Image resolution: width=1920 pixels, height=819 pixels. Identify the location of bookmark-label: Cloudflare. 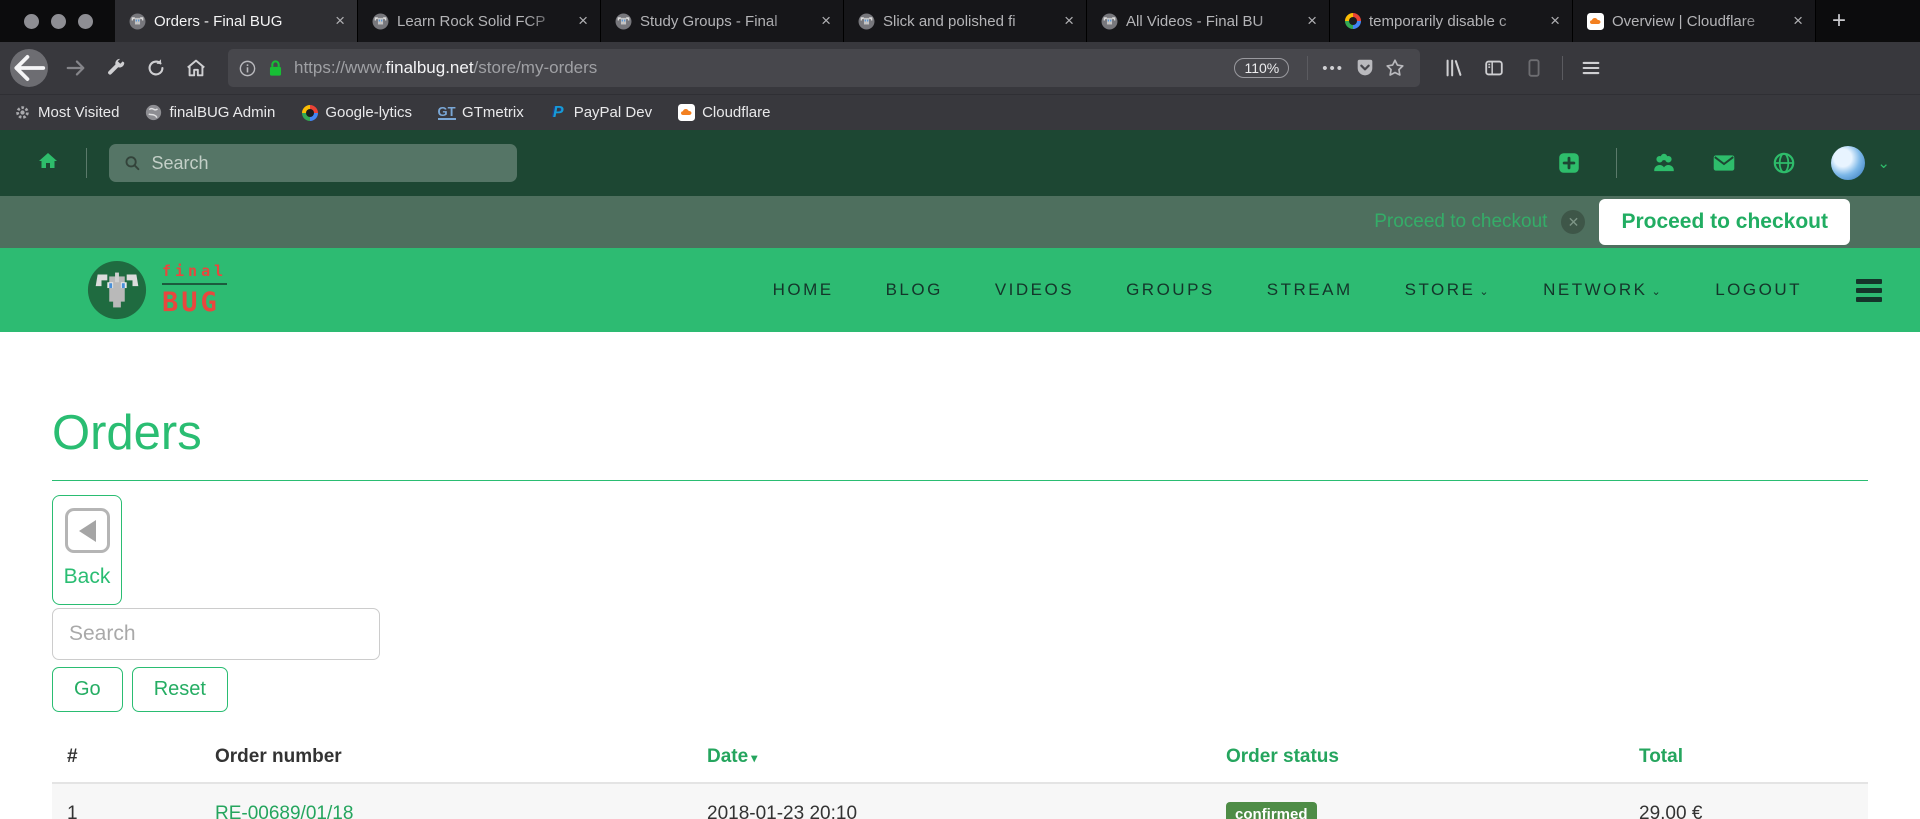
(736, 112).